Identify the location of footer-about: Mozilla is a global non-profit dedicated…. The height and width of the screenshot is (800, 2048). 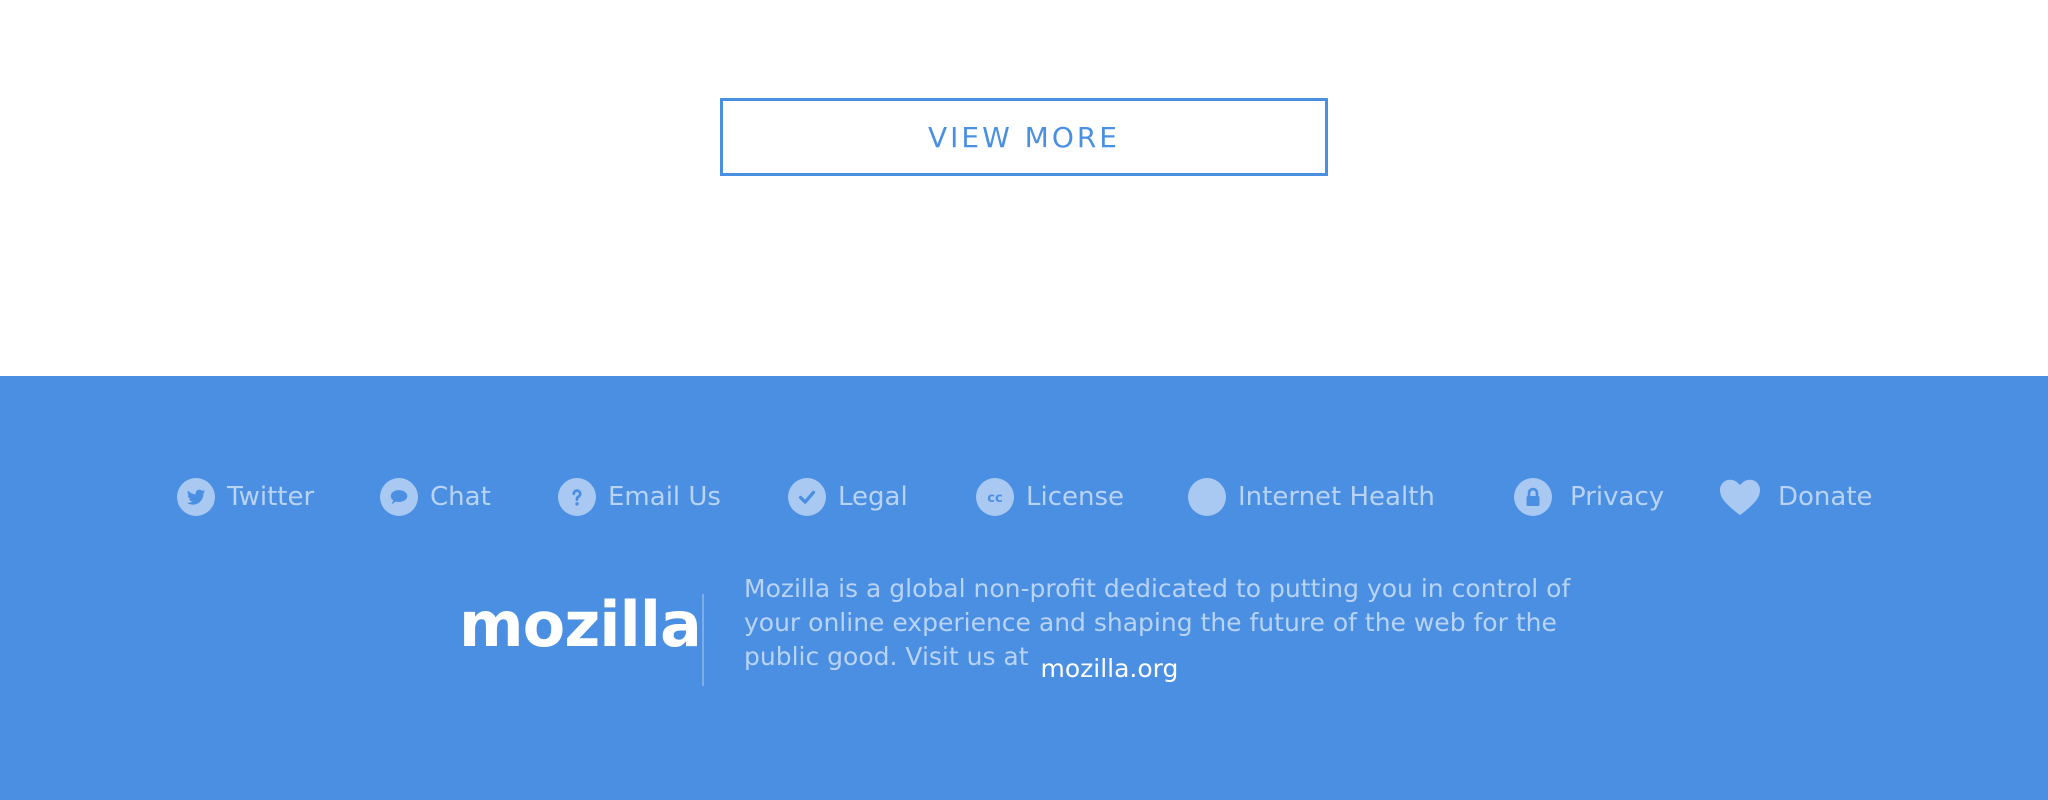
(1159, 627).